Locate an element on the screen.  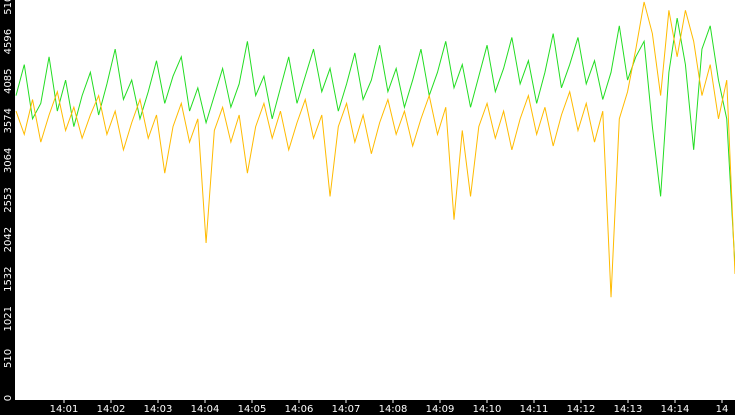
y-tick-label: 4596 is located at coordinates (8, 41).